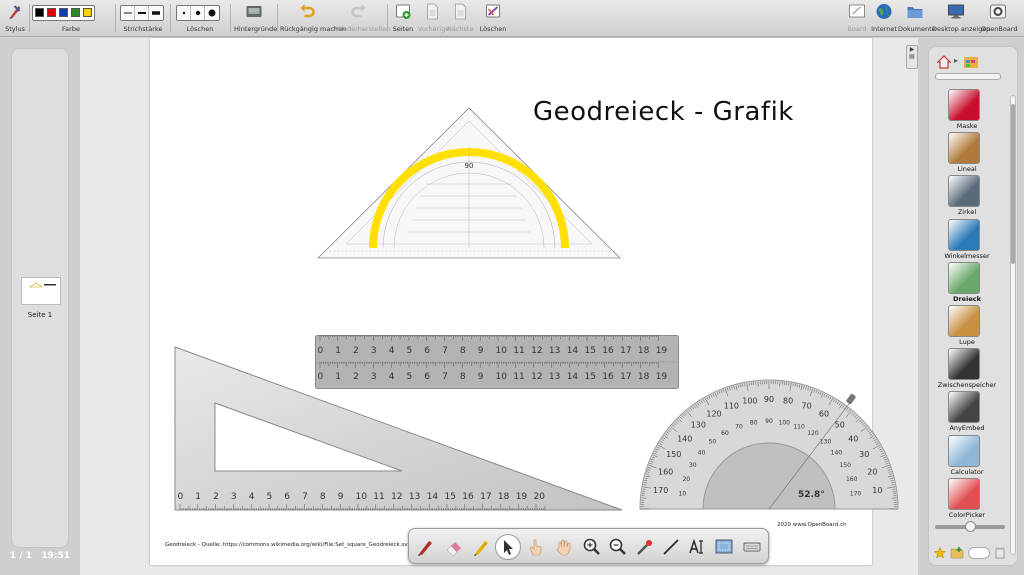  I want to click on library-horizontal-scrollbar, so click(968, 76).